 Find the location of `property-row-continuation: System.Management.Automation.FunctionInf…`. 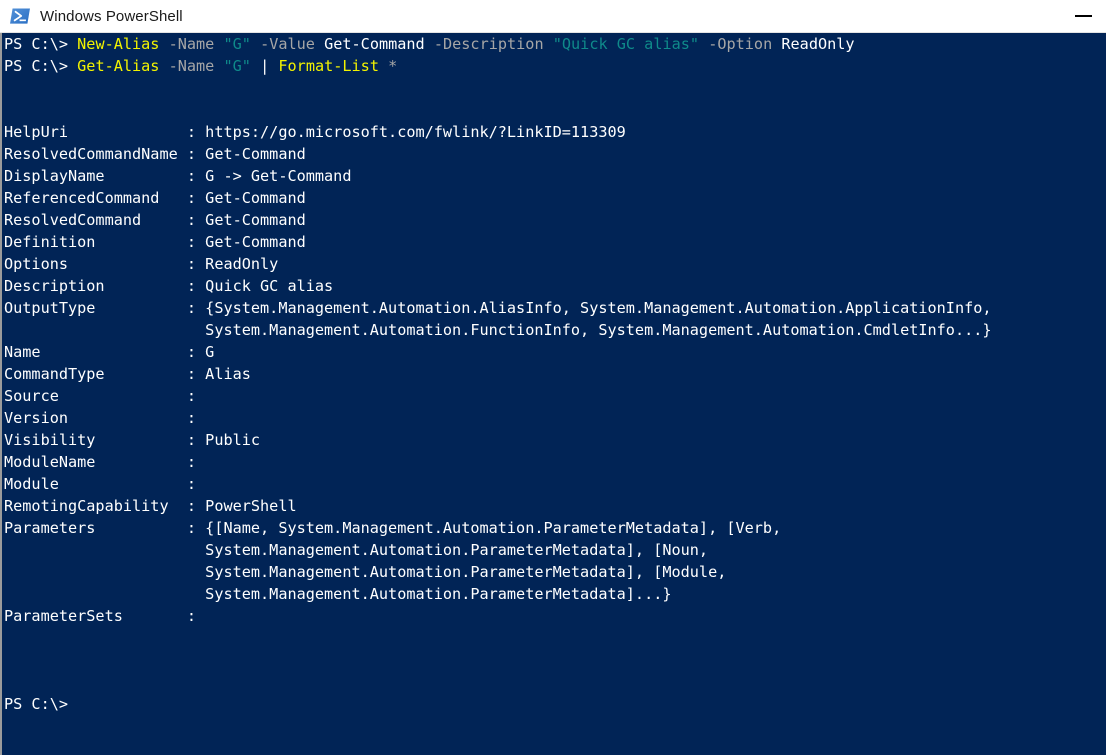

property-row-continuation: System.Management.Automation.FunctionInf… is located at coordinates (554, 330).